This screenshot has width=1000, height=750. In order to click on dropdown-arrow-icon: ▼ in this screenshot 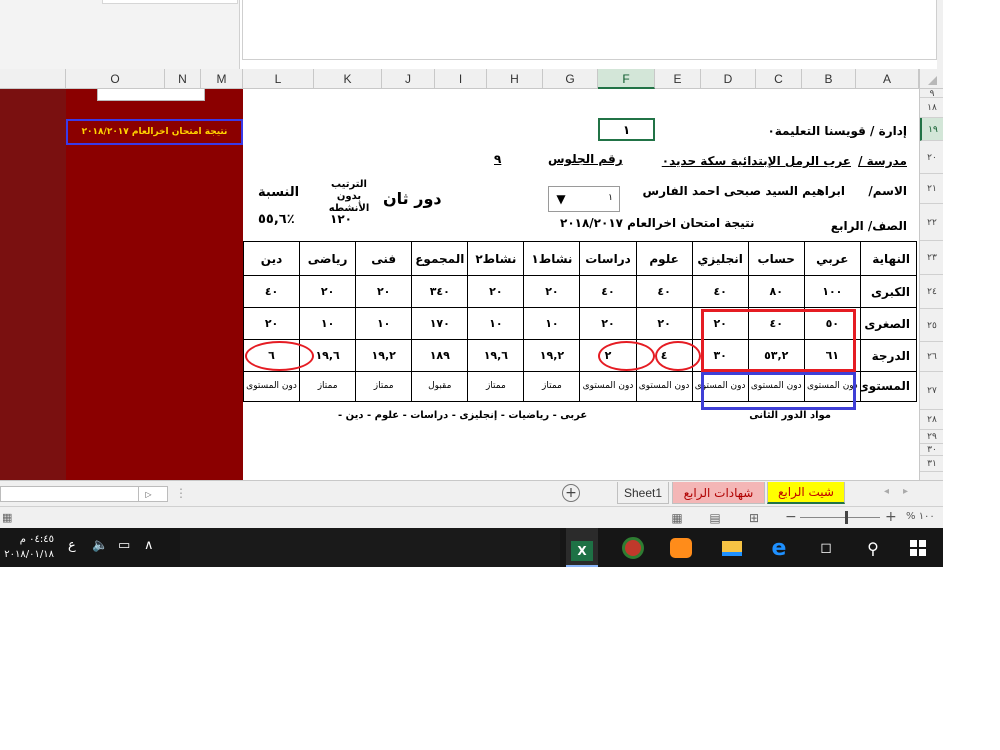, I will do `click(561, 199)`.